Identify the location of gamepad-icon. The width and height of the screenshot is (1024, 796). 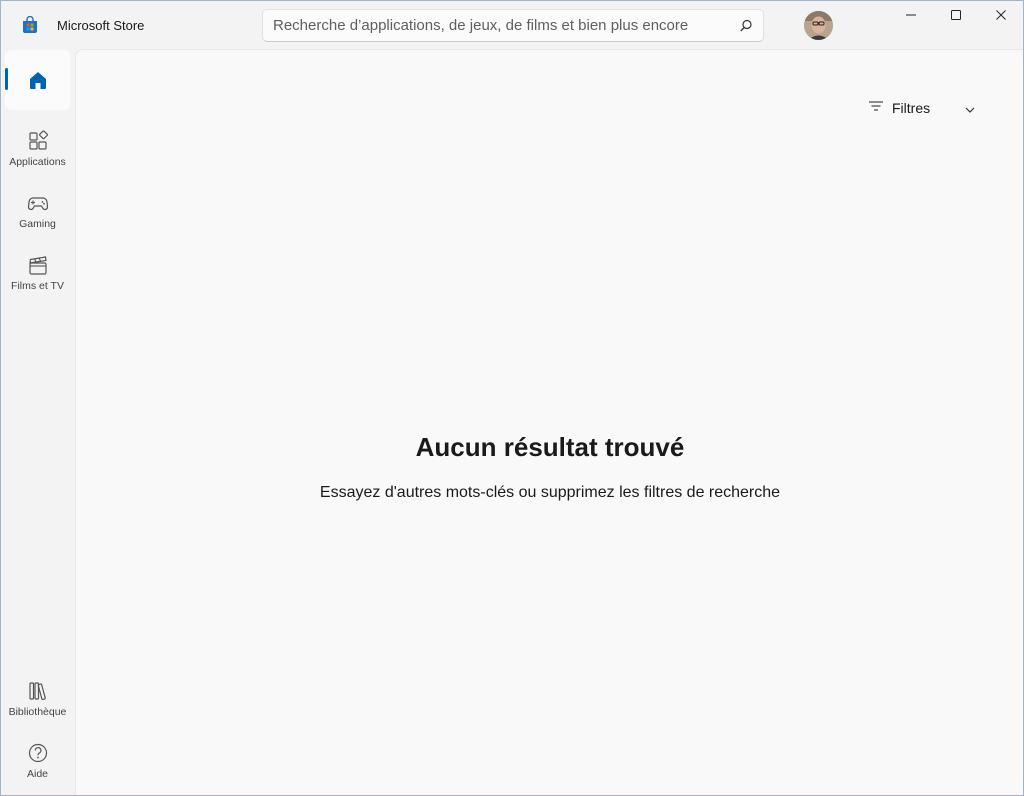
(38, 203).